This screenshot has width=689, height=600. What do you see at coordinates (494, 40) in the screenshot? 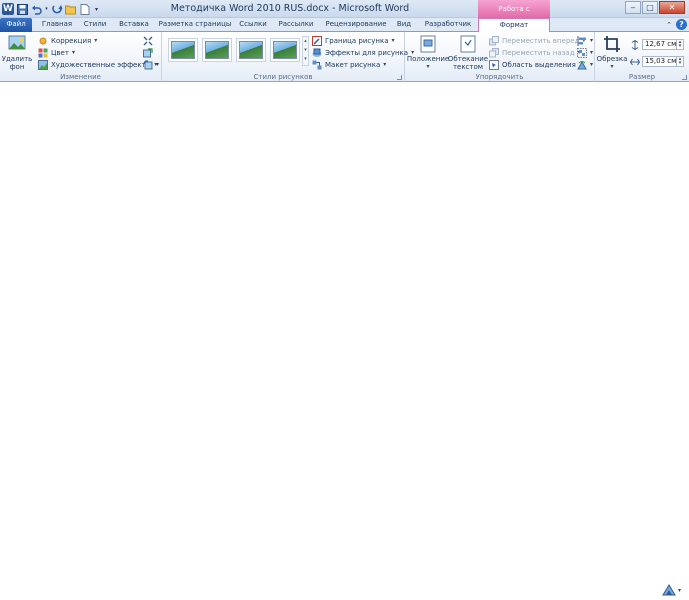
I see `bring-forward-icon` at bounding box center [494, 40].